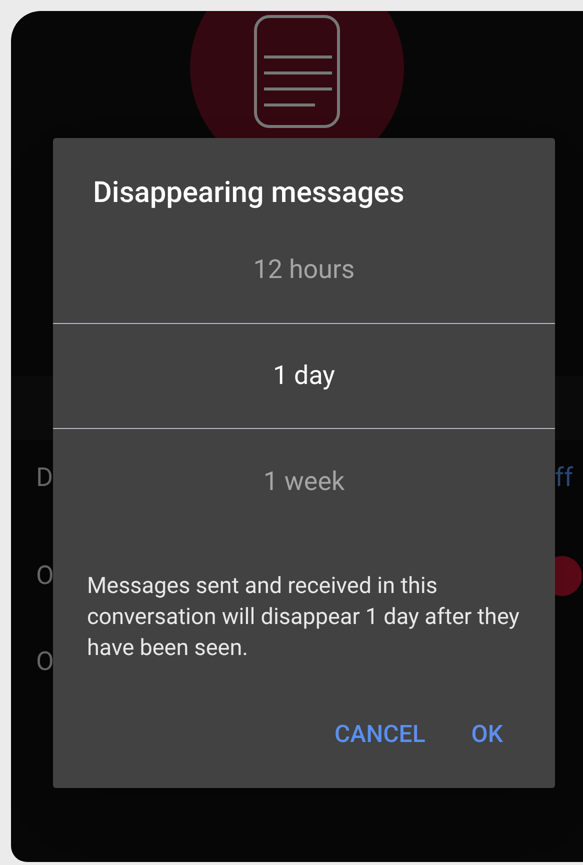  I want to click on duration-option: 12 hours, so click(304, 270).